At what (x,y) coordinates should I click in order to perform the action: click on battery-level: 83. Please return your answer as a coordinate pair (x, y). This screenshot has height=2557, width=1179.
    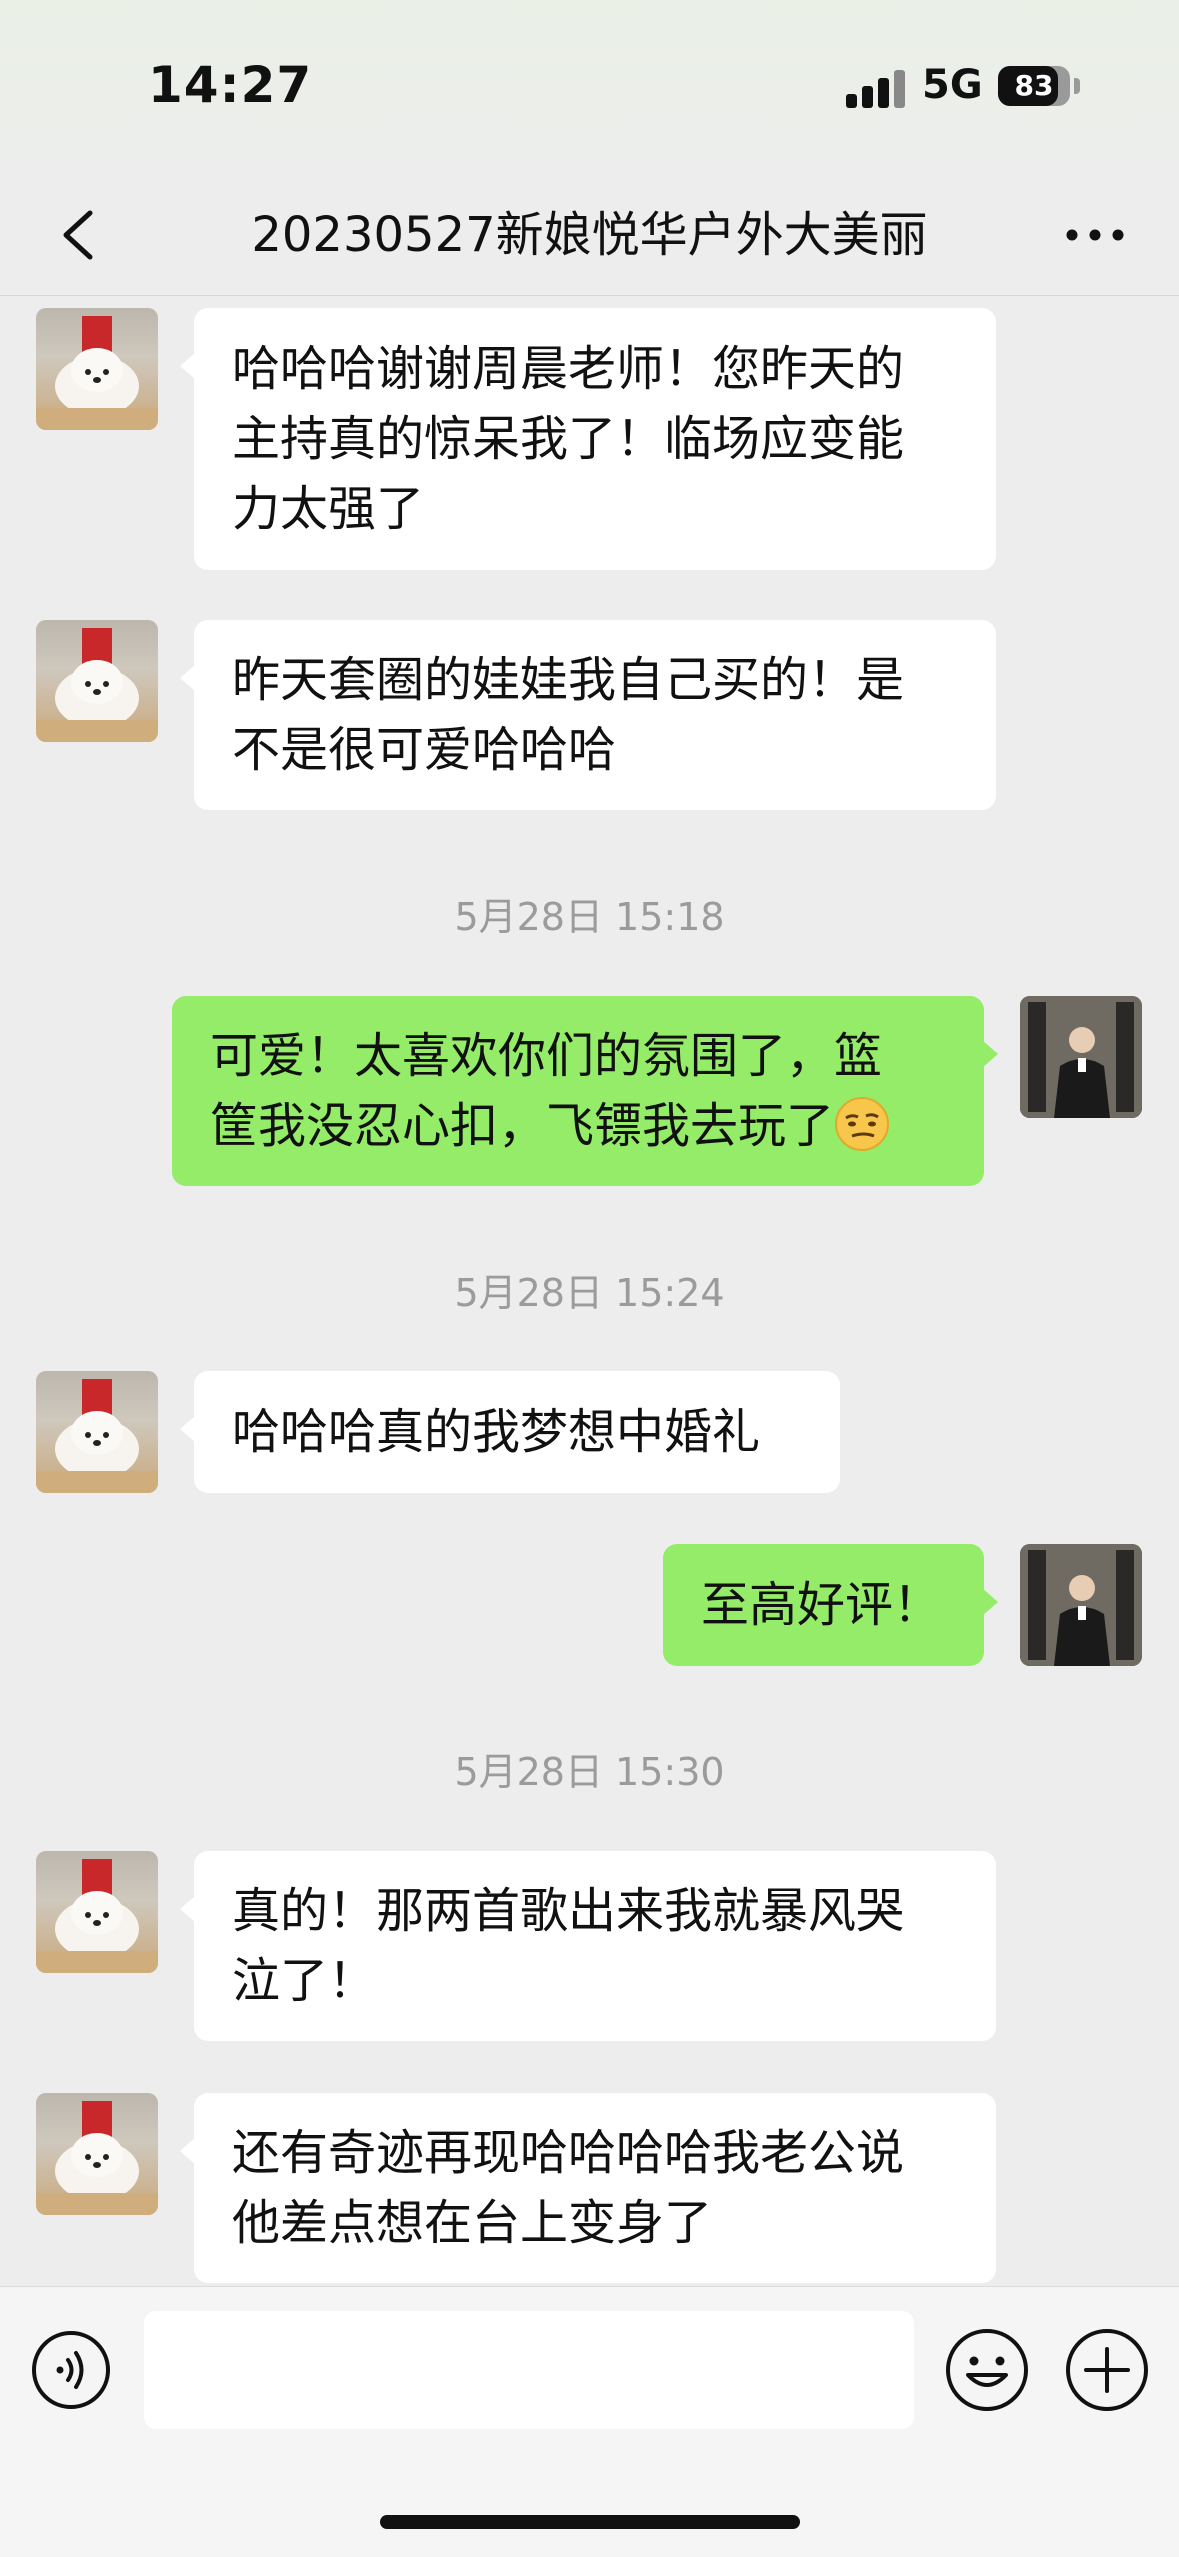
    Looking at the image, I should click on (1034, 85).